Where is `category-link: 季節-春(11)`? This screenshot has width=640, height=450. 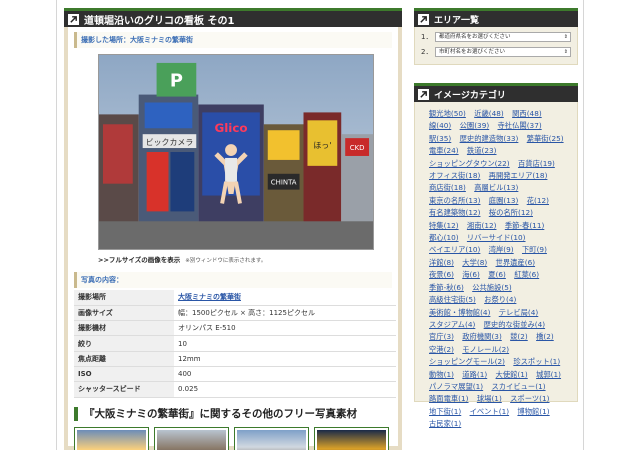 category-link: 季節-春(11) is located at coordinates (525, 225).